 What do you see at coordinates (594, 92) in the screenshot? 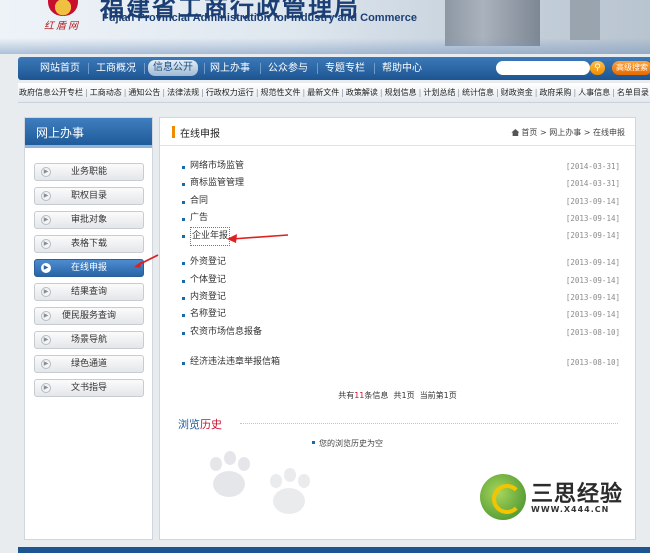
I see `subnav-item: 人事信息` at bounding box center [594, 92].